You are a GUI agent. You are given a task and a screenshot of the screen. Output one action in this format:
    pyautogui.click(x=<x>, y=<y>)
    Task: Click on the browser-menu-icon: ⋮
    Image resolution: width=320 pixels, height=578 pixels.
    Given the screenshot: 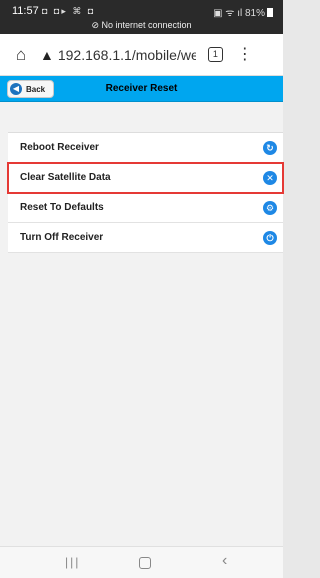 What is the action you would take?
    pyautogui.click(x=245, y=54)
    